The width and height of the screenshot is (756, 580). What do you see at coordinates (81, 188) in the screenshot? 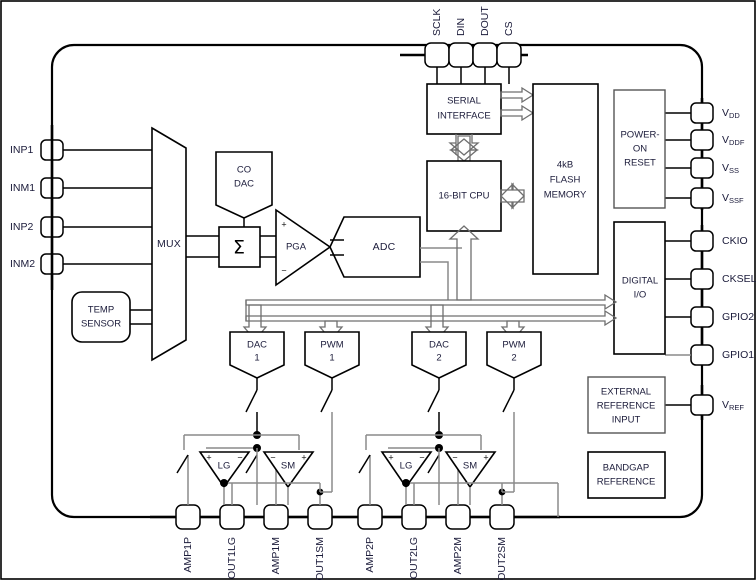
I see `pin-inm1: INM1` at bounding box center [81, 188].